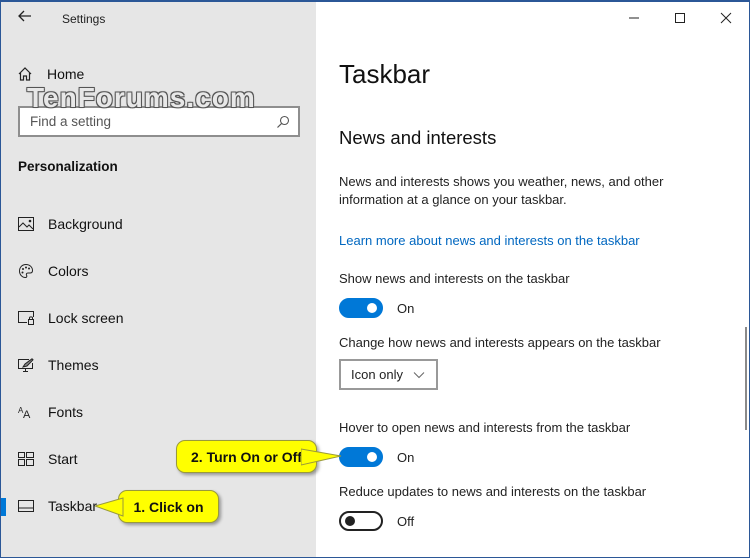 This screenshot has height=558, width=750. I want to click on svg-text: A, so click(27, 414).